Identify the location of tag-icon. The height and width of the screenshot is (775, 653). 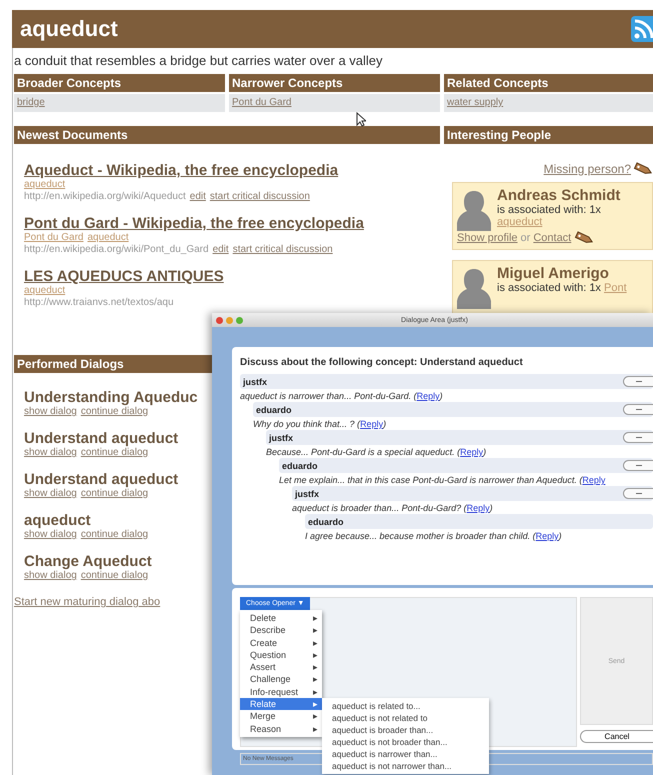
(584, 238).